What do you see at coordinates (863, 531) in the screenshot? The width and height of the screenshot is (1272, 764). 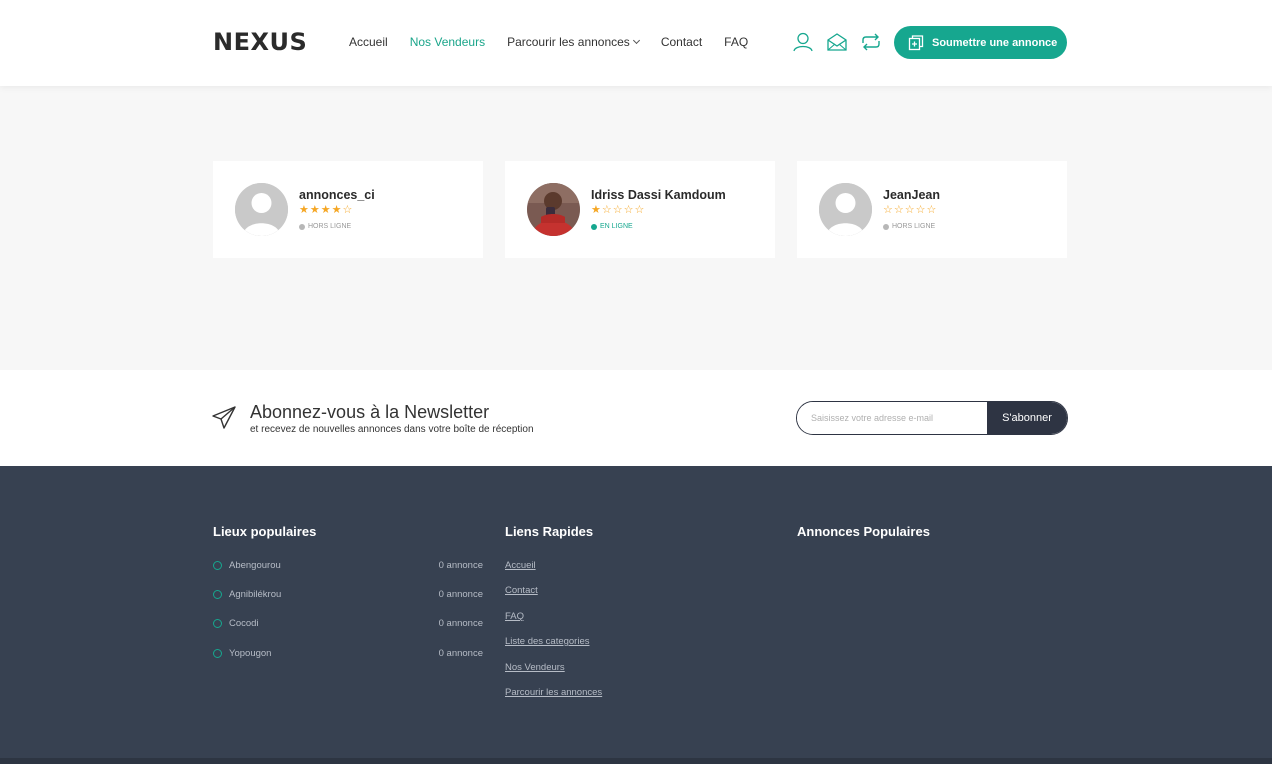 I see `popular-ads-title: Annonces Populaires` at bounding box center [863, 531].